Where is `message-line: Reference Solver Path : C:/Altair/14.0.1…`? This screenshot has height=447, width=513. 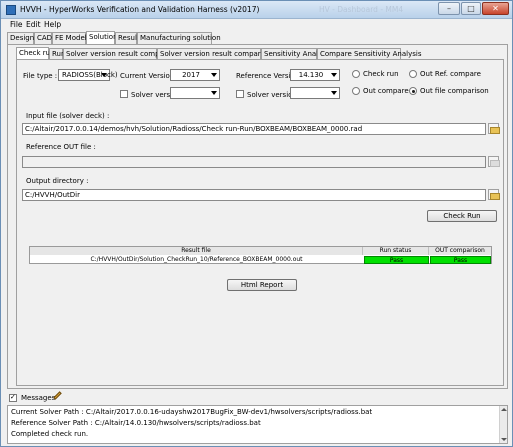
message-line: Reference Solver Path : C:/Altair/14.0.1… is located at coordinates (136, 423).